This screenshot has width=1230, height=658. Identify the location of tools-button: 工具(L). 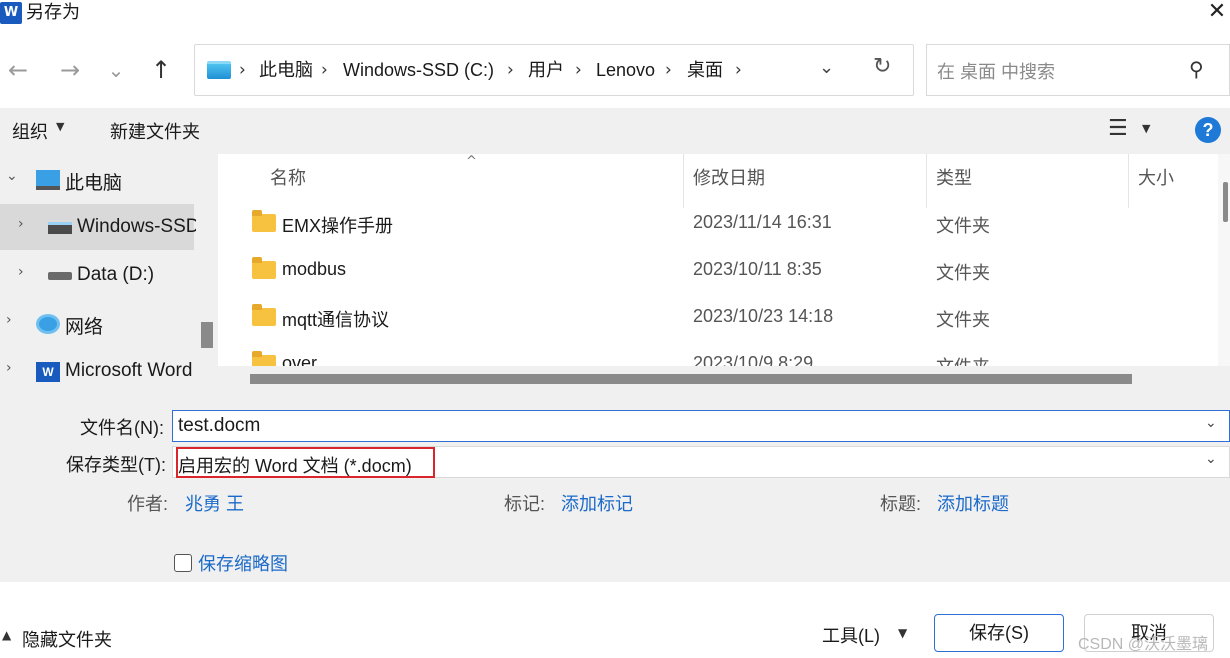
(851, 635).